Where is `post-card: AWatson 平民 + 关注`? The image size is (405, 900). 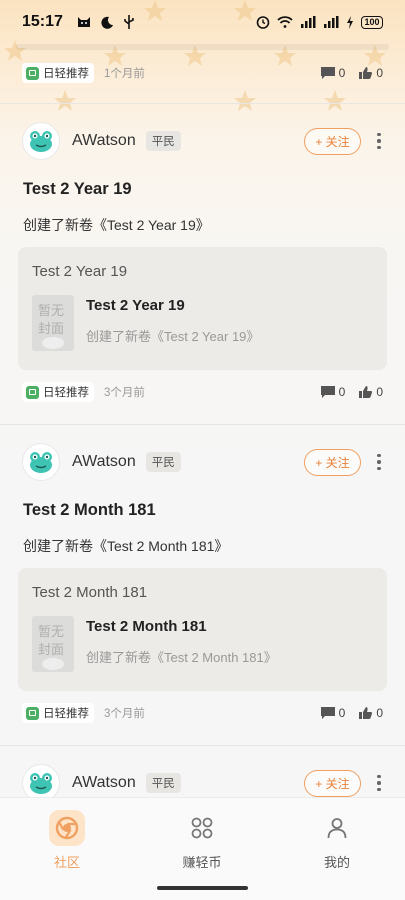 post-card: AWatson 平民 + 关注 is located at coordinates (202, 771).